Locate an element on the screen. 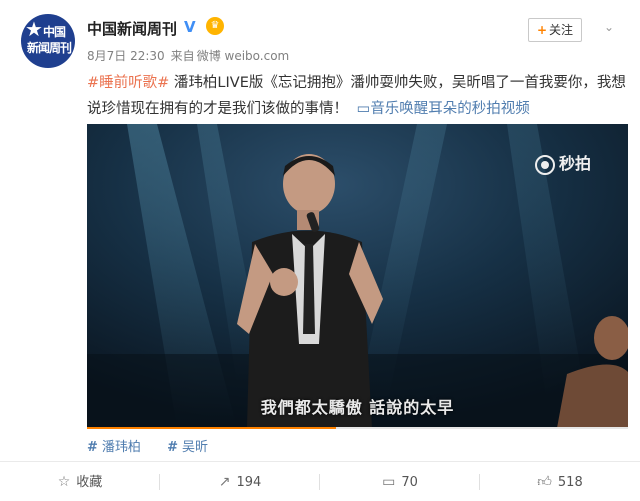 The height and width of the screenshot is (501, 640). repost-count: 194 is located at coordinates (249, 482).